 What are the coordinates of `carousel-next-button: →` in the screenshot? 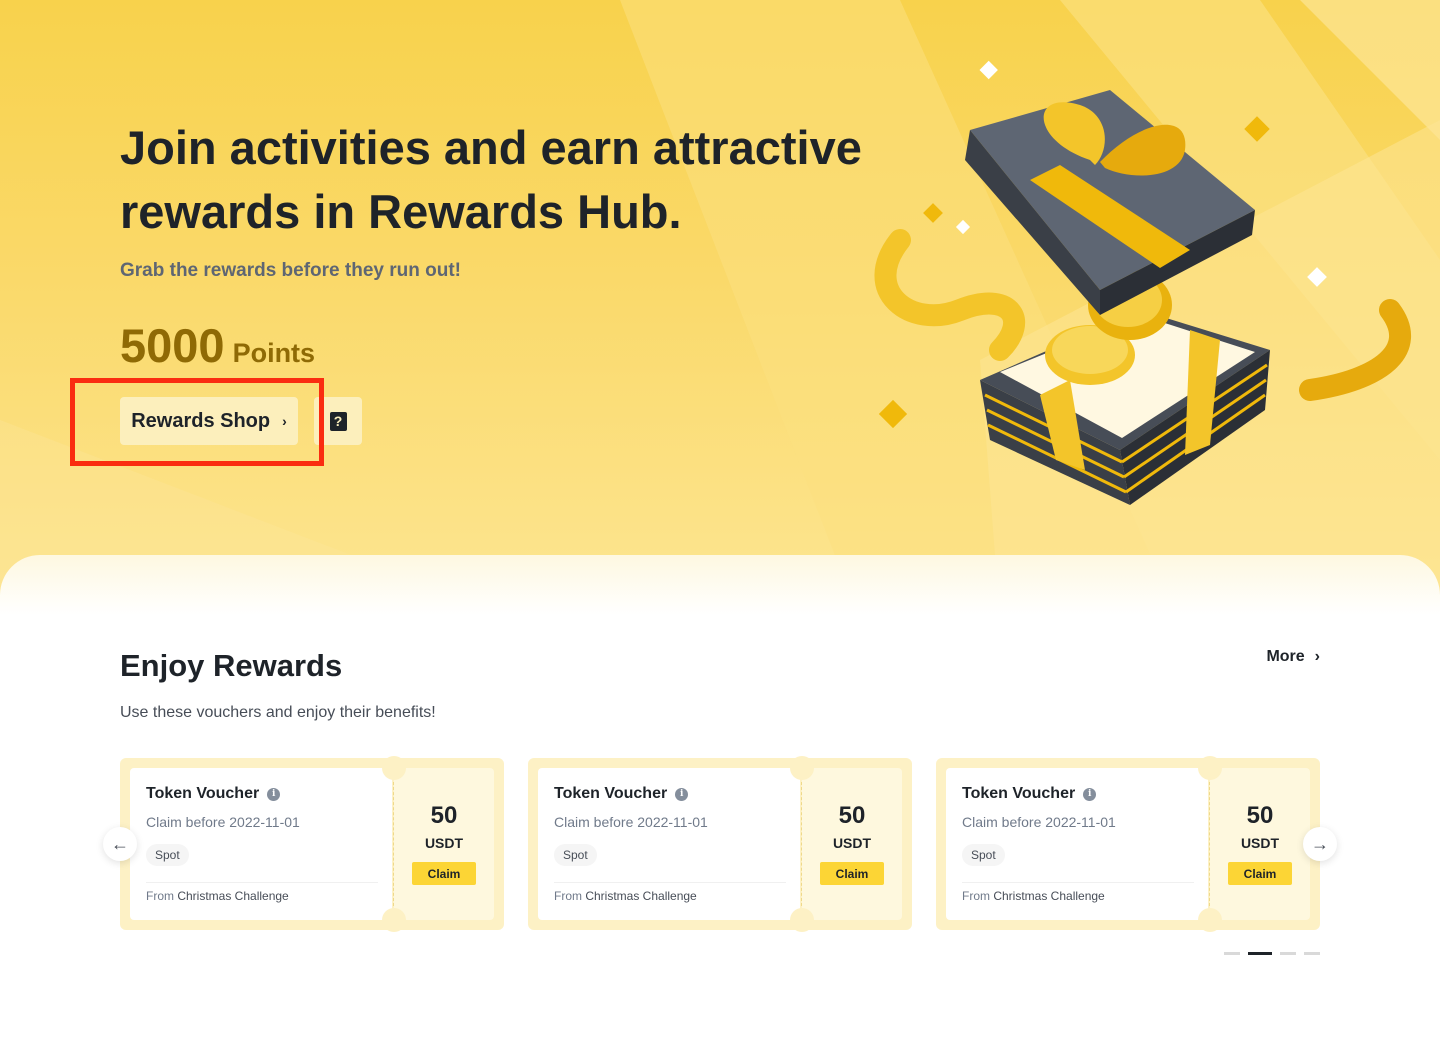 It's located at (1320, 844).